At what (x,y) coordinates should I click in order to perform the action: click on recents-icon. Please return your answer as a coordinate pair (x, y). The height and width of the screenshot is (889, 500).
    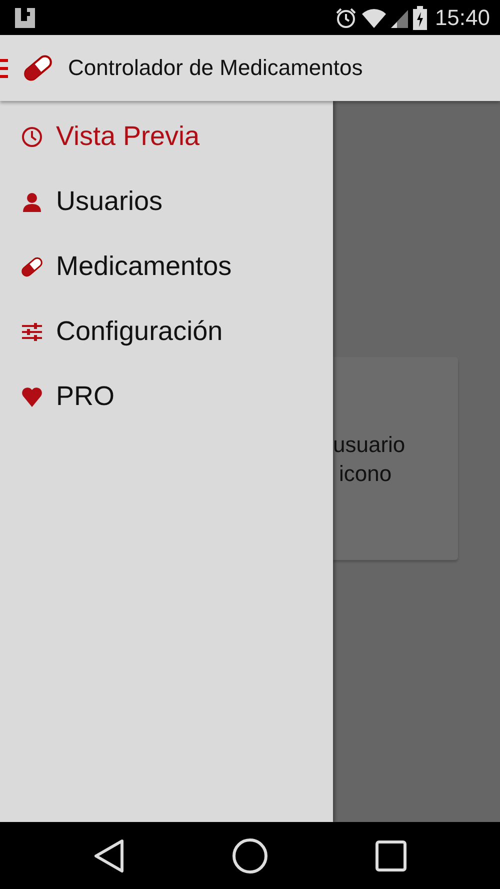
    Looking at the image, I should click on (390, 856).